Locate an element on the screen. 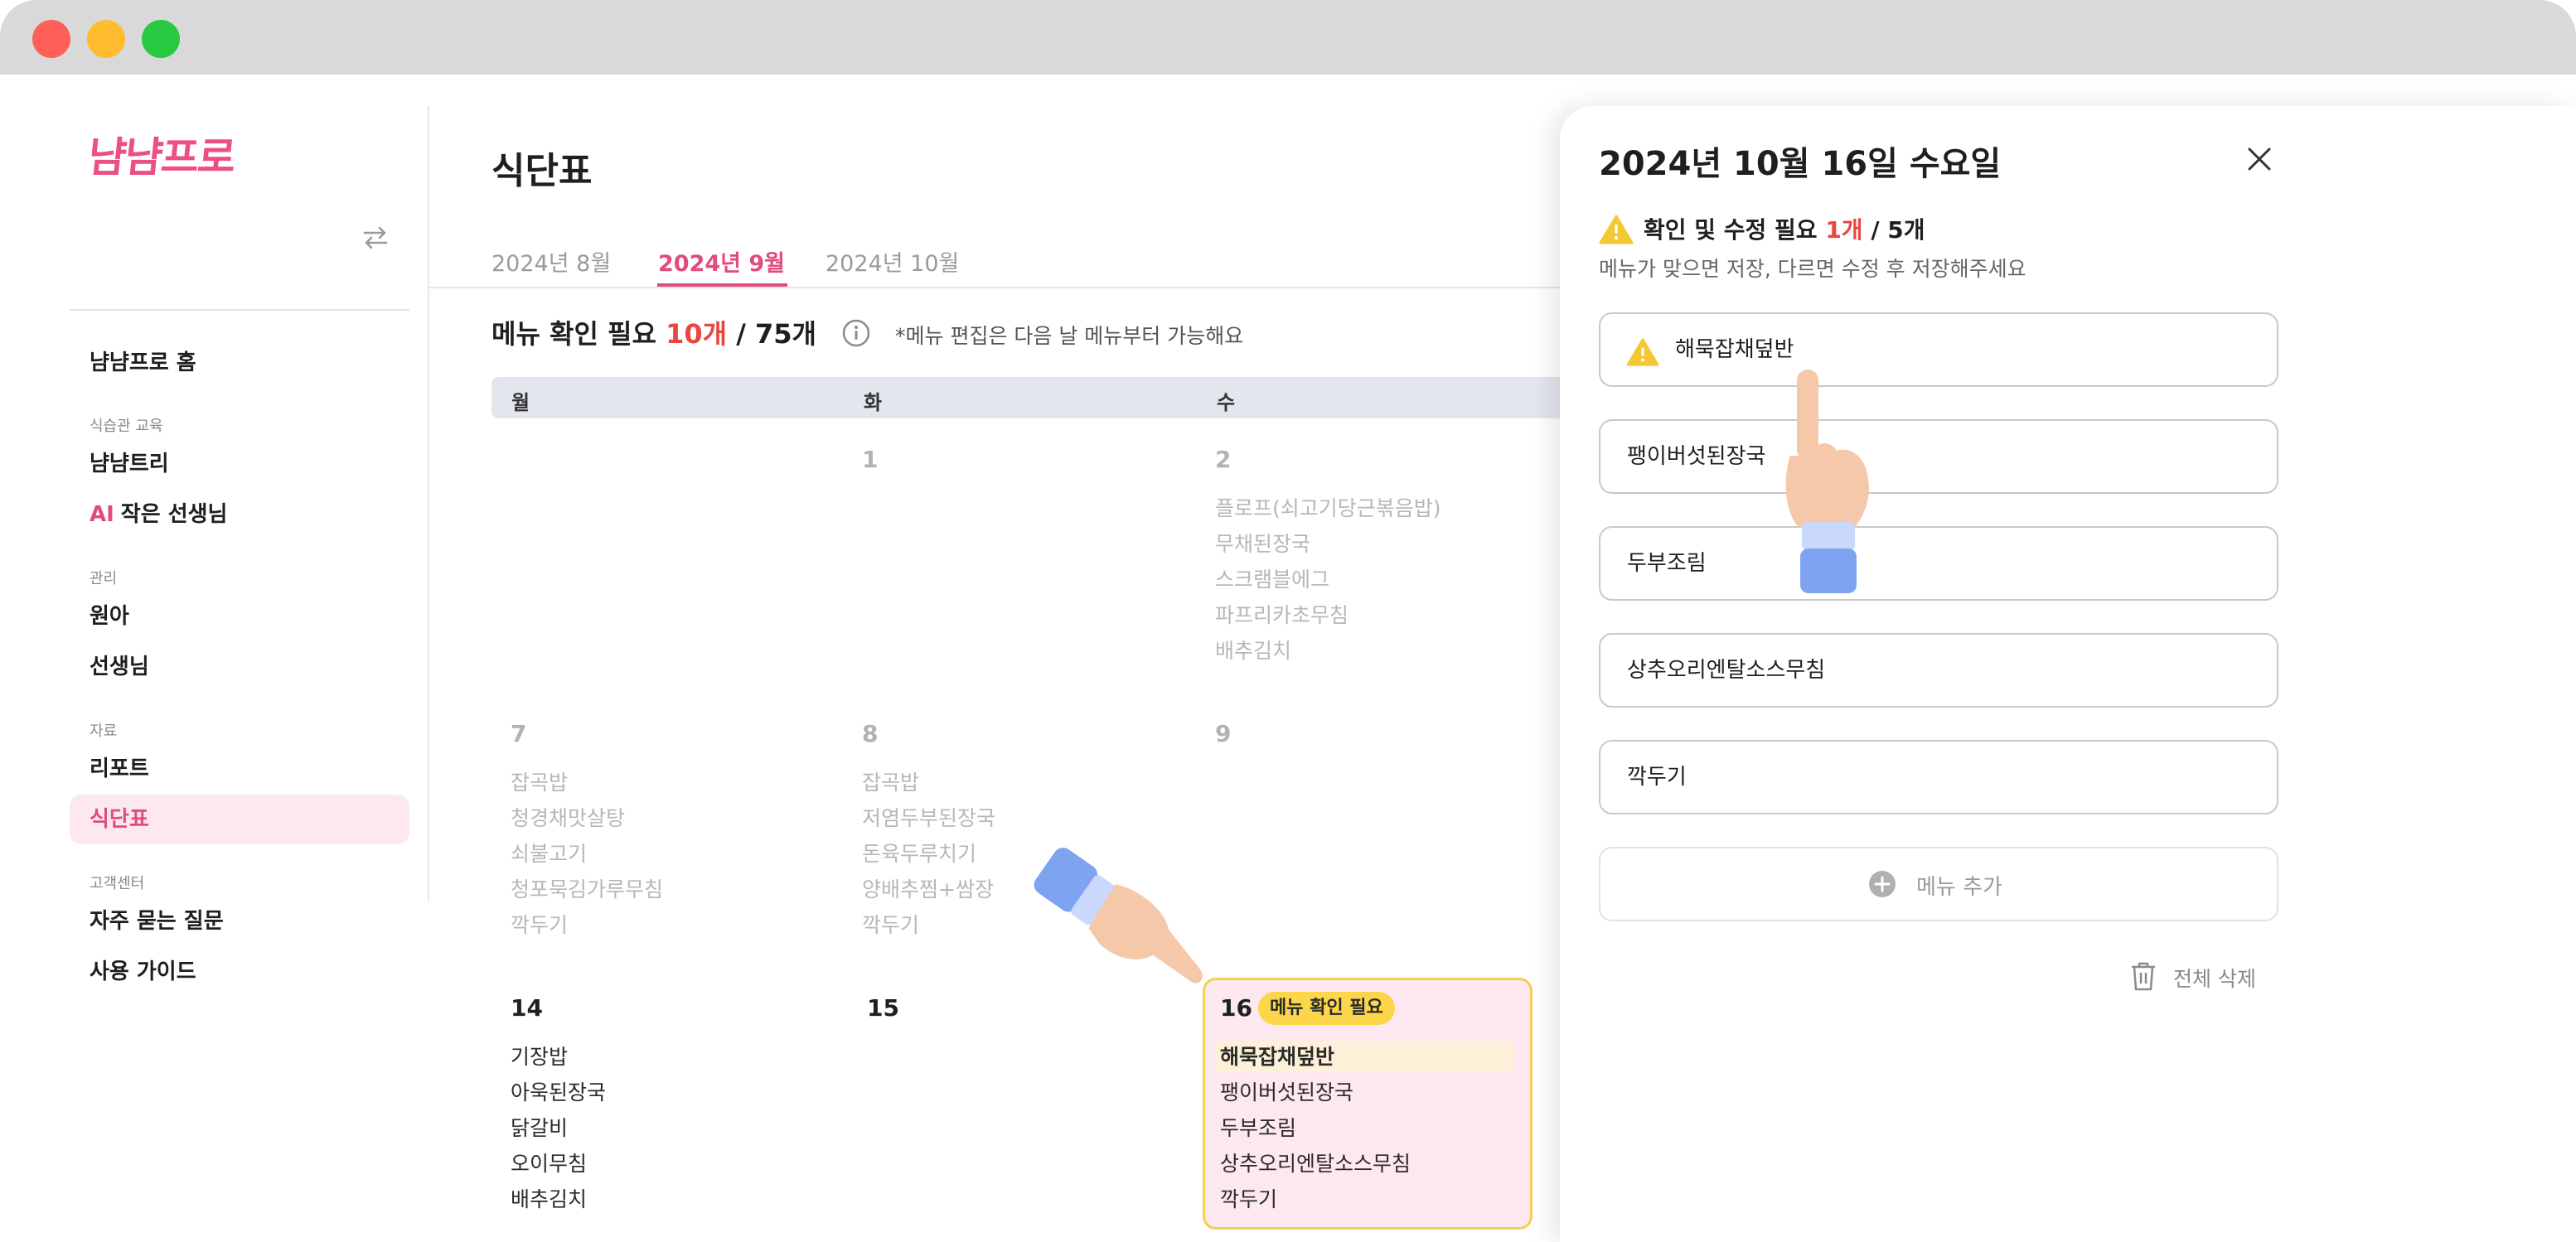 The image size is (2576, 1242). summary-total: / 75개 is located at coordinates (771, 334).